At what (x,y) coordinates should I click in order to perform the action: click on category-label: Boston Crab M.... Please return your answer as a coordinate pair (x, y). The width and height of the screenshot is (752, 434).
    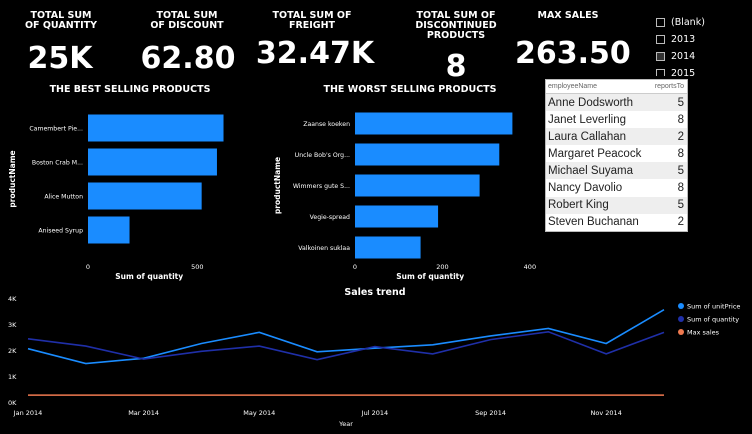
    Looking at the image, I should click on (57, 163).